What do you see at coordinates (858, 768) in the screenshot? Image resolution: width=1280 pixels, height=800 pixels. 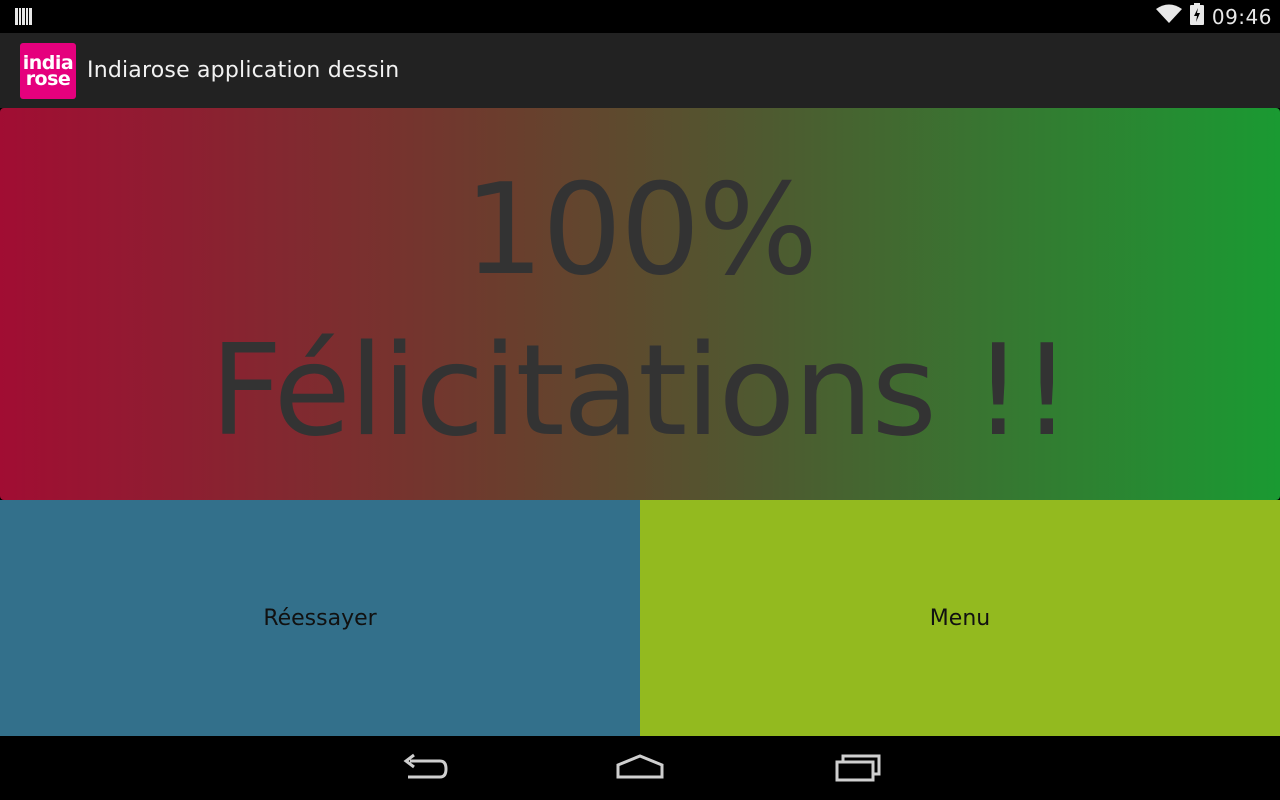 I see `recent-apps-icon` at bounding box center [858, 768].